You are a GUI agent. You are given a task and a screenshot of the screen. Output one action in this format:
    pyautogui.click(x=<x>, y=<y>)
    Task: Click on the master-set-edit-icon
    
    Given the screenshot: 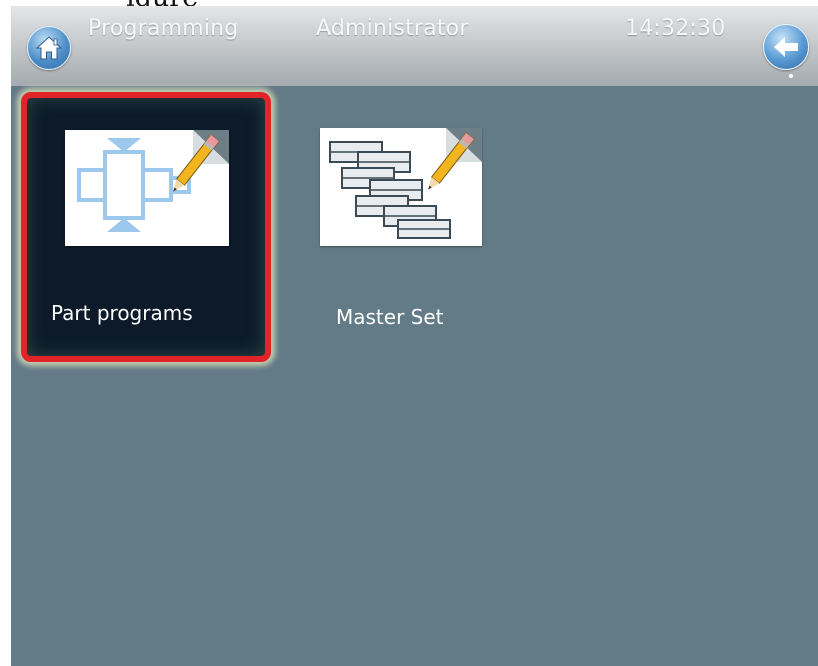 What is the action you would take?
    pyautogui.click(x=401, y=187)
    